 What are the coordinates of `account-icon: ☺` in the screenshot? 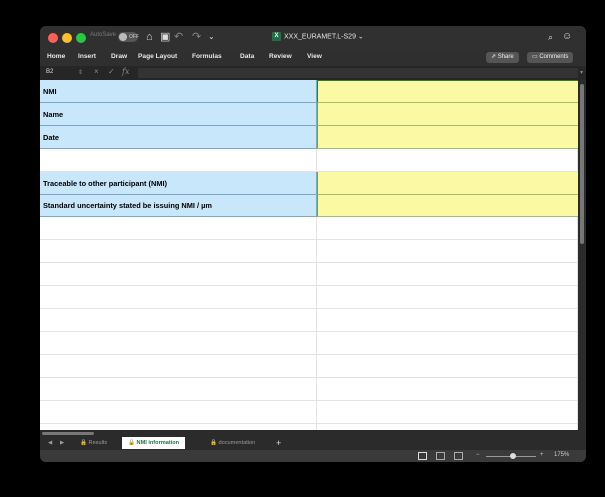 It's located at (567, 37).